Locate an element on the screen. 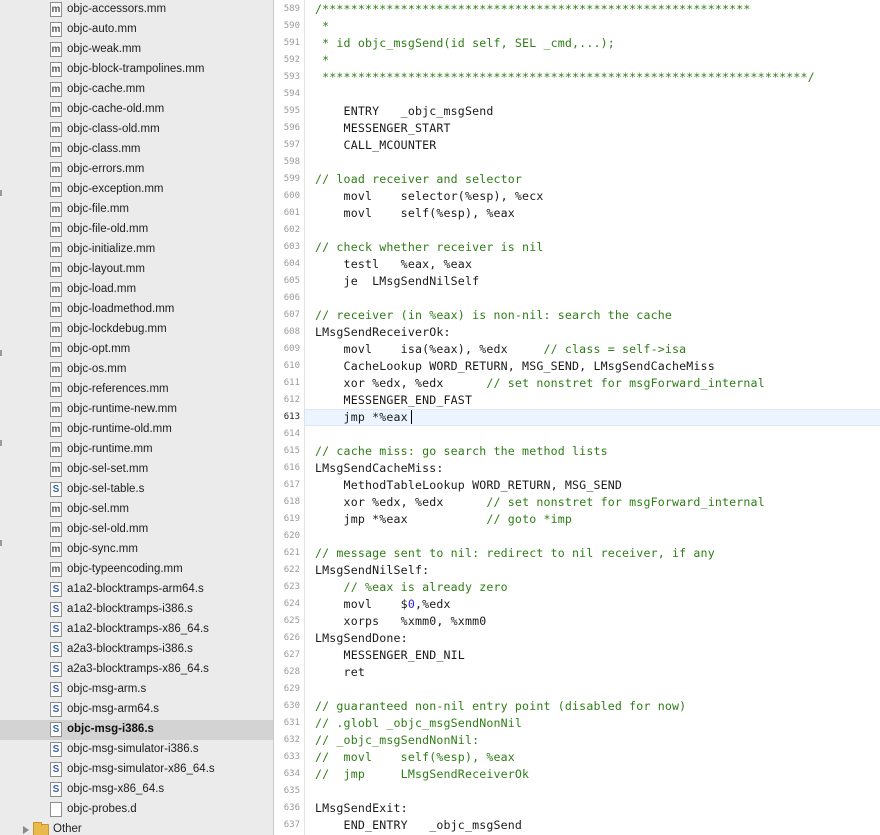  file-name: a1a2-blocktramps-i386.s is located at coordinates (130, 609).